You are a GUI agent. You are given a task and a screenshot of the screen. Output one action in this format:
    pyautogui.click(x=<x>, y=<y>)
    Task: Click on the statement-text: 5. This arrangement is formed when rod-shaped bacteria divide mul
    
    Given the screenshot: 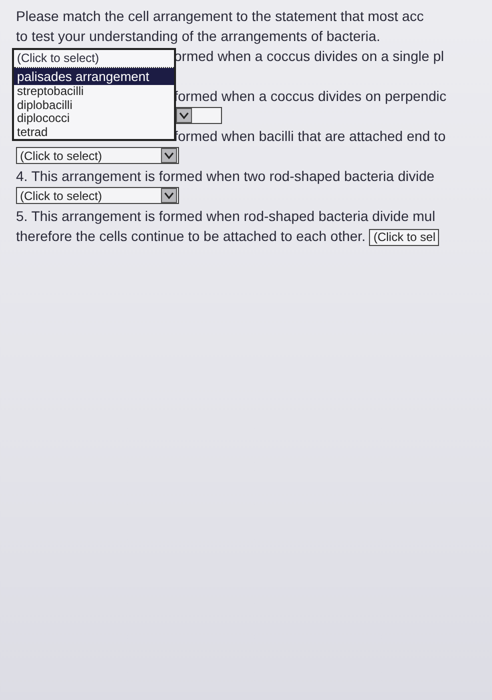 What is the action you would take?
    pyautogui.click(x=226, y=216)
    